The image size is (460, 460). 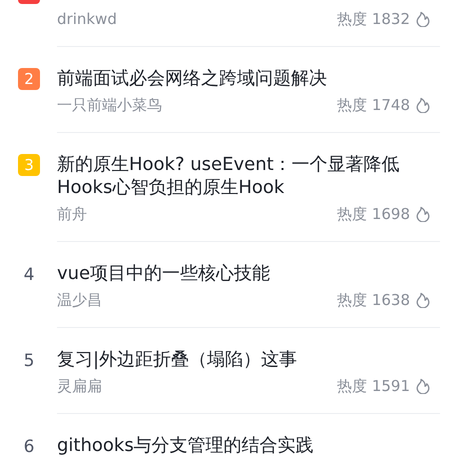 I want to click on article-title: 复习|外边距折叠（塌陷）这事, so click(x=248, y=359).